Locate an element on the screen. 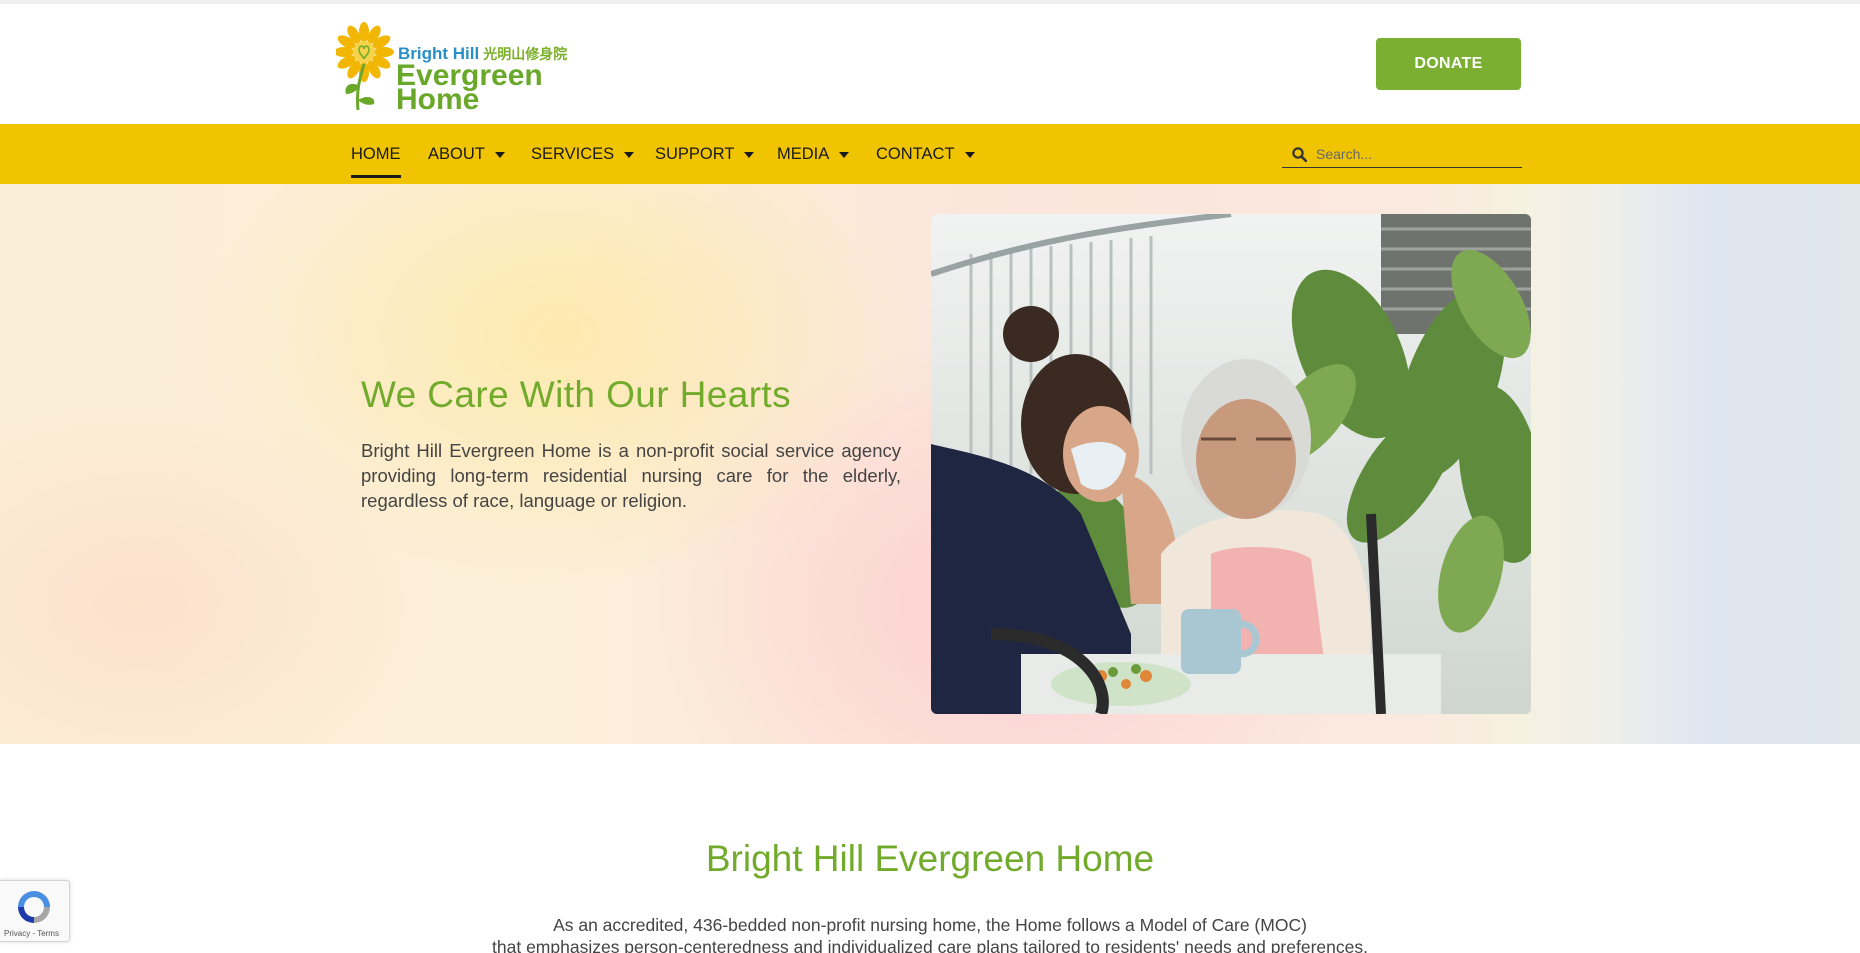 Image resolution: width=1860 pixels, height=953 pixels. nav-item-media: MEDIA is located at coordinates (813, 154).